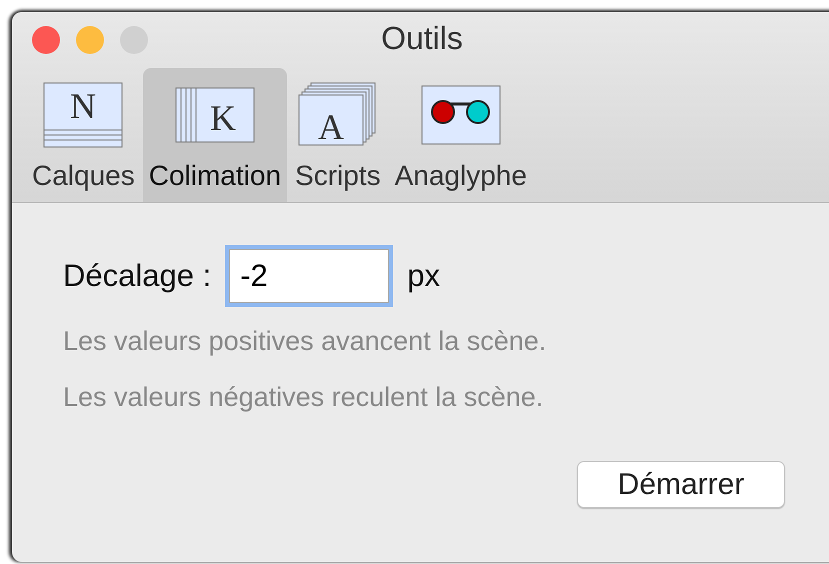 The image size is (829, 564). What do you see at coordinates (90, 40) in the screenshot?
I see `minimize-button` at bounding box center [90, 40].